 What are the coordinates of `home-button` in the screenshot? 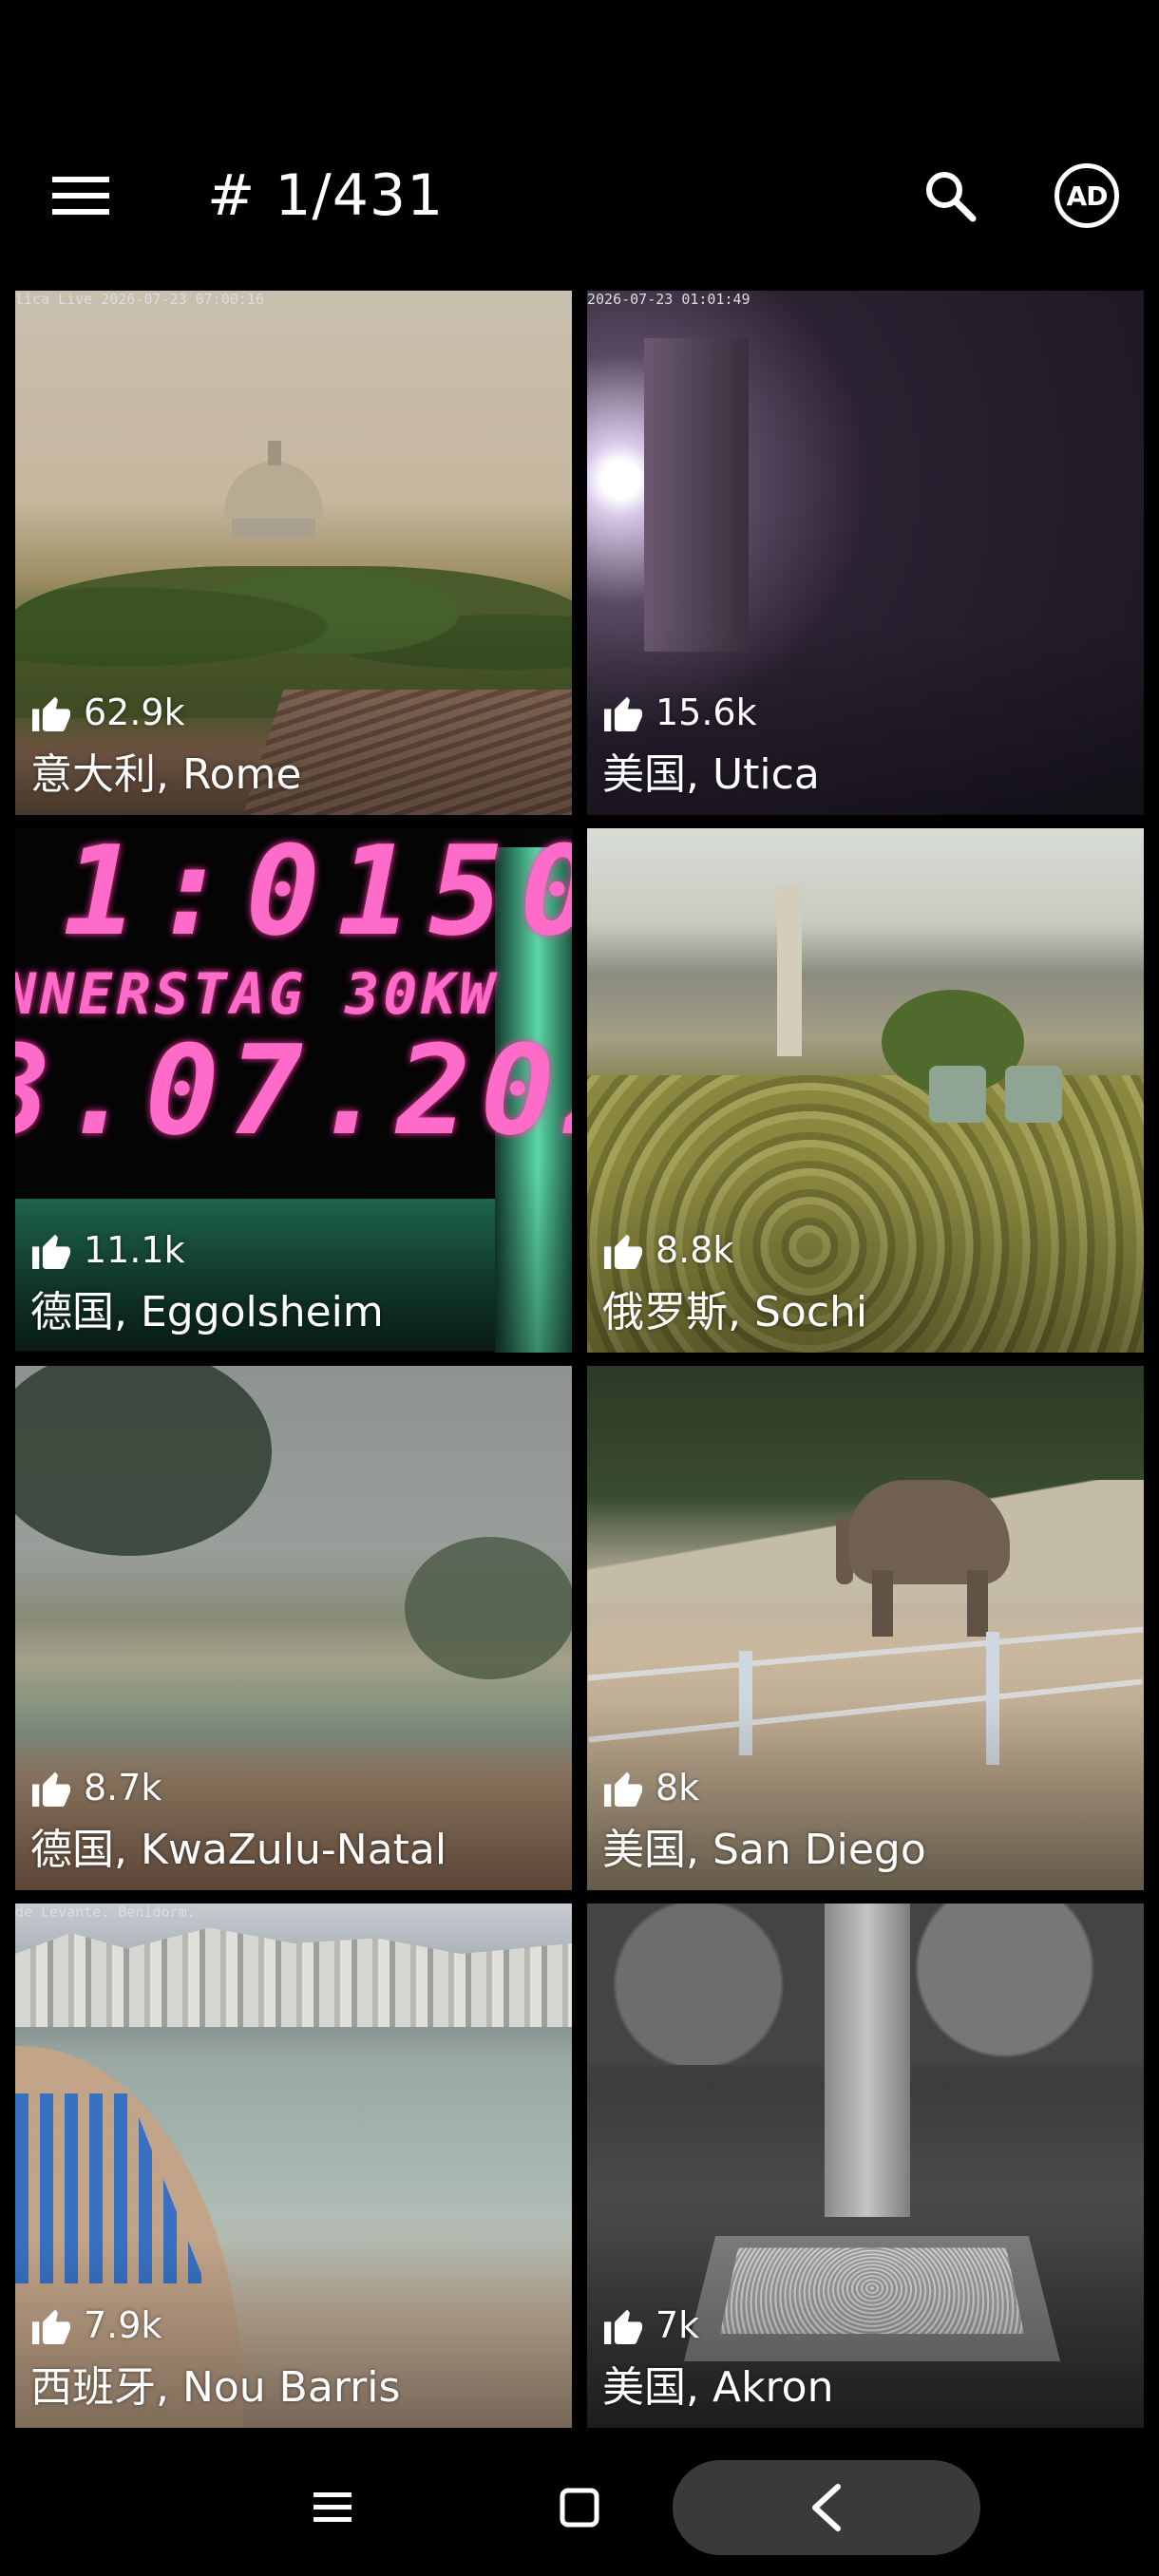 It's located at (579, 2507).